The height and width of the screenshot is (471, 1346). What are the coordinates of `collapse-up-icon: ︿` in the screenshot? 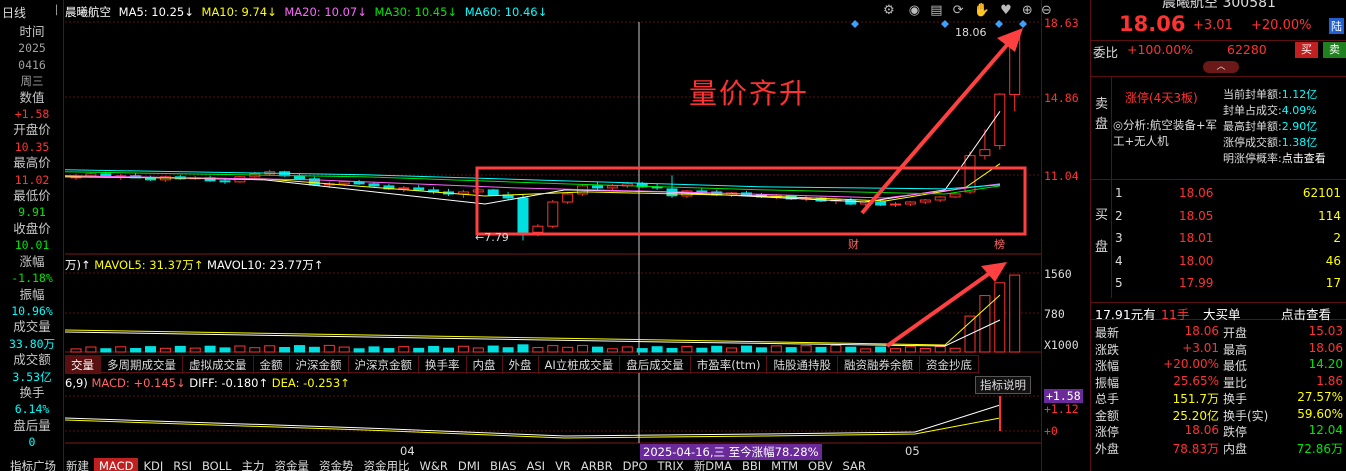 It's located at (1221, 67).